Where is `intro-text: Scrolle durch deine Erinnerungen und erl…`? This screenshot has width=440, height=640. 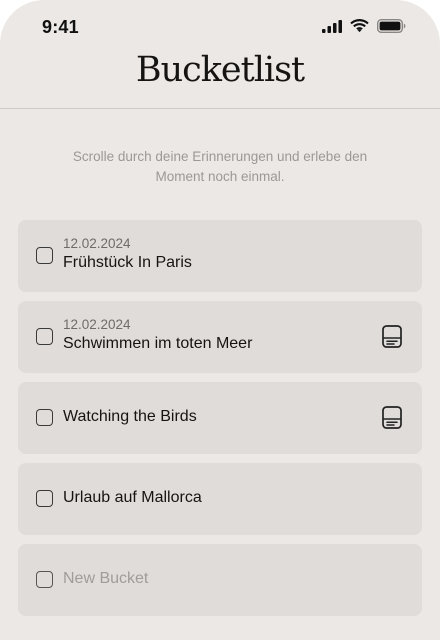
intro-text: Scrolle durch deine Erinnerungen und erl… is located at coordinates (220, 166).